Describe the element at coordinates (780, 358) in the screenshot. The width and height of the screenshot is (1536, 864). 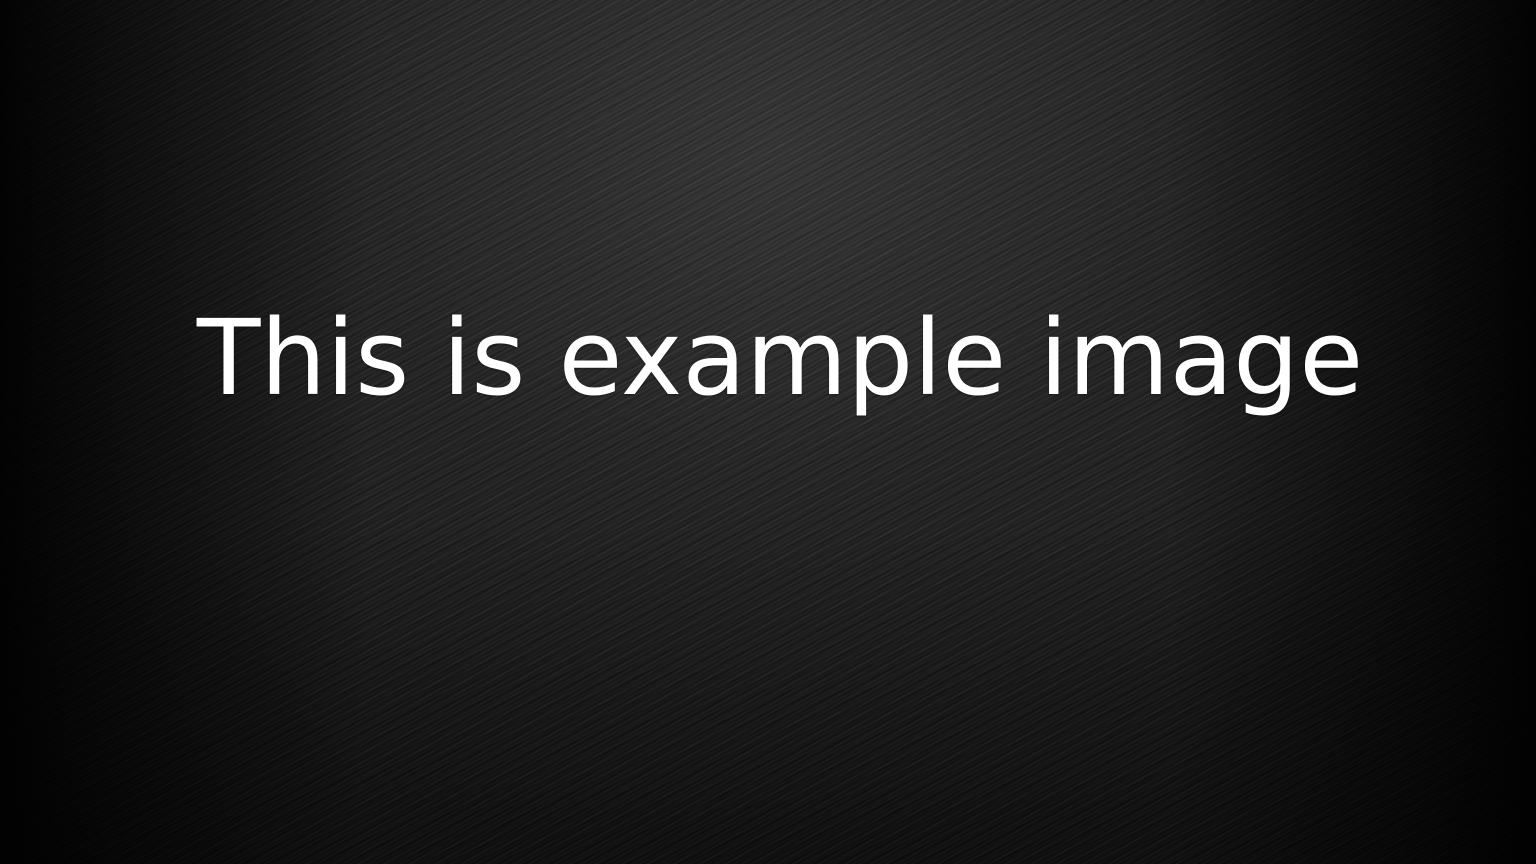
I see `headline-text: This is example image` at that location.